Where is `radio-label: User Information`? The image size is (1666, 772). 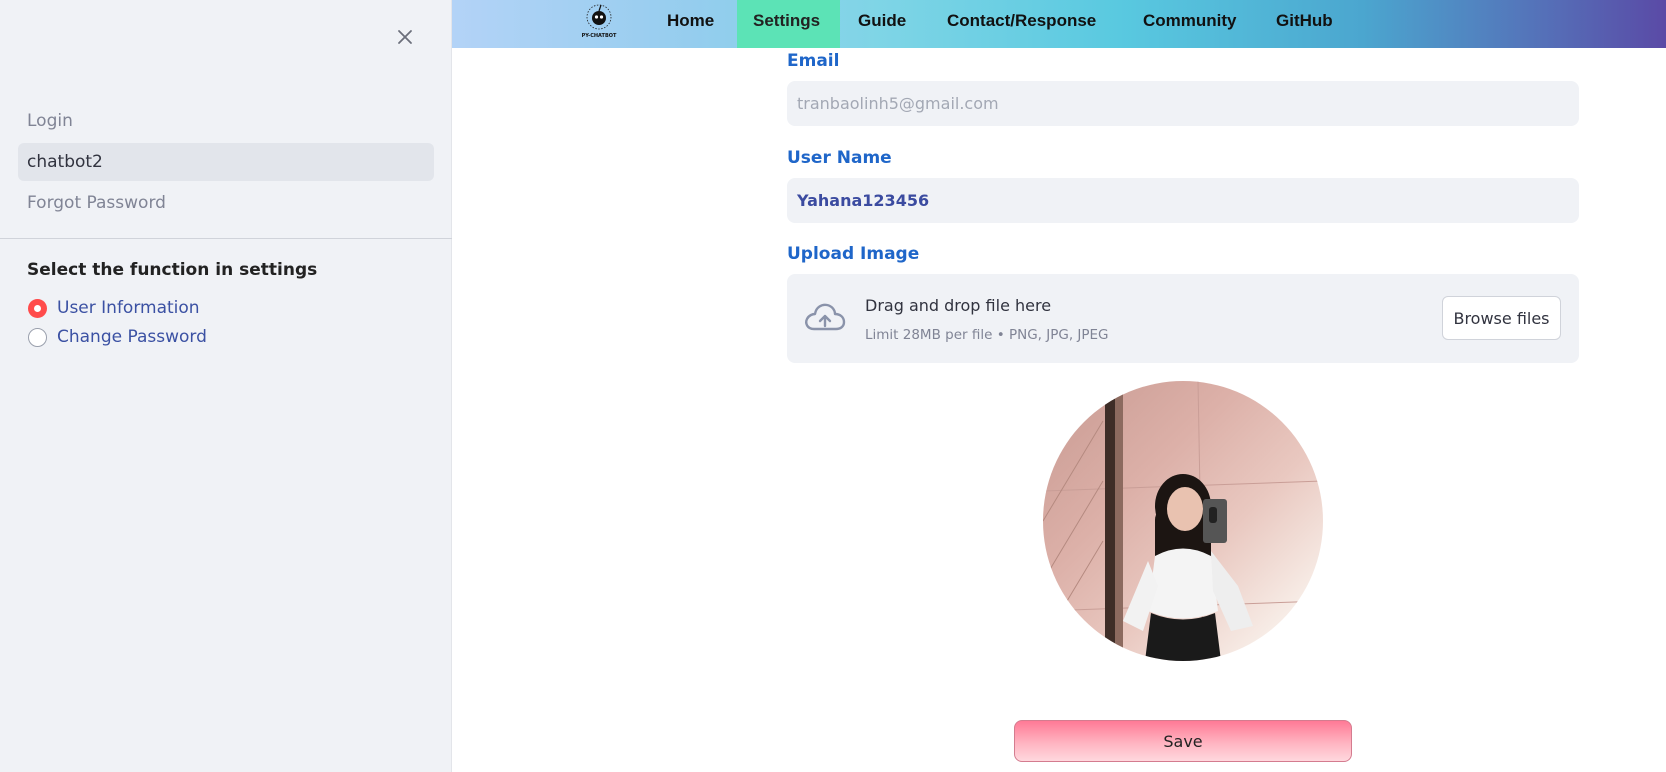 radio-label: User Information is located at coordinates (128, 308).